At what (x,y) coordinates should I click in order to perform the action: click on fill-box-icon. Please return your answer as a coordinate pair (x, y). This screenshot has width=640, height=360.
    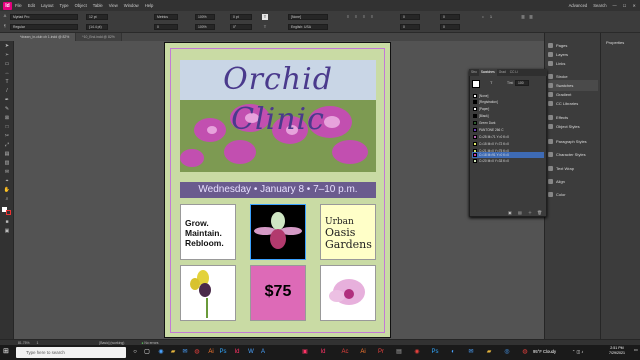
    Looking at the image, I should click on (476, 84).